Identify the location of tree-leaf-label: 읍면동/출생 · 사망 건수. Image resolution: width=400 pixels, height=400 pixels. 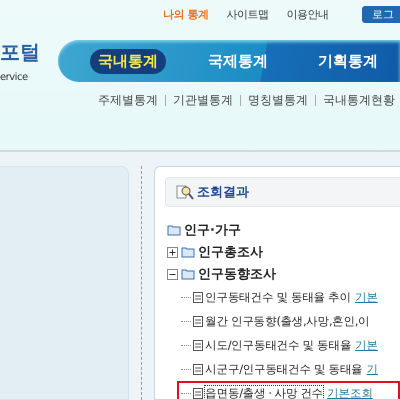
(264, 392).